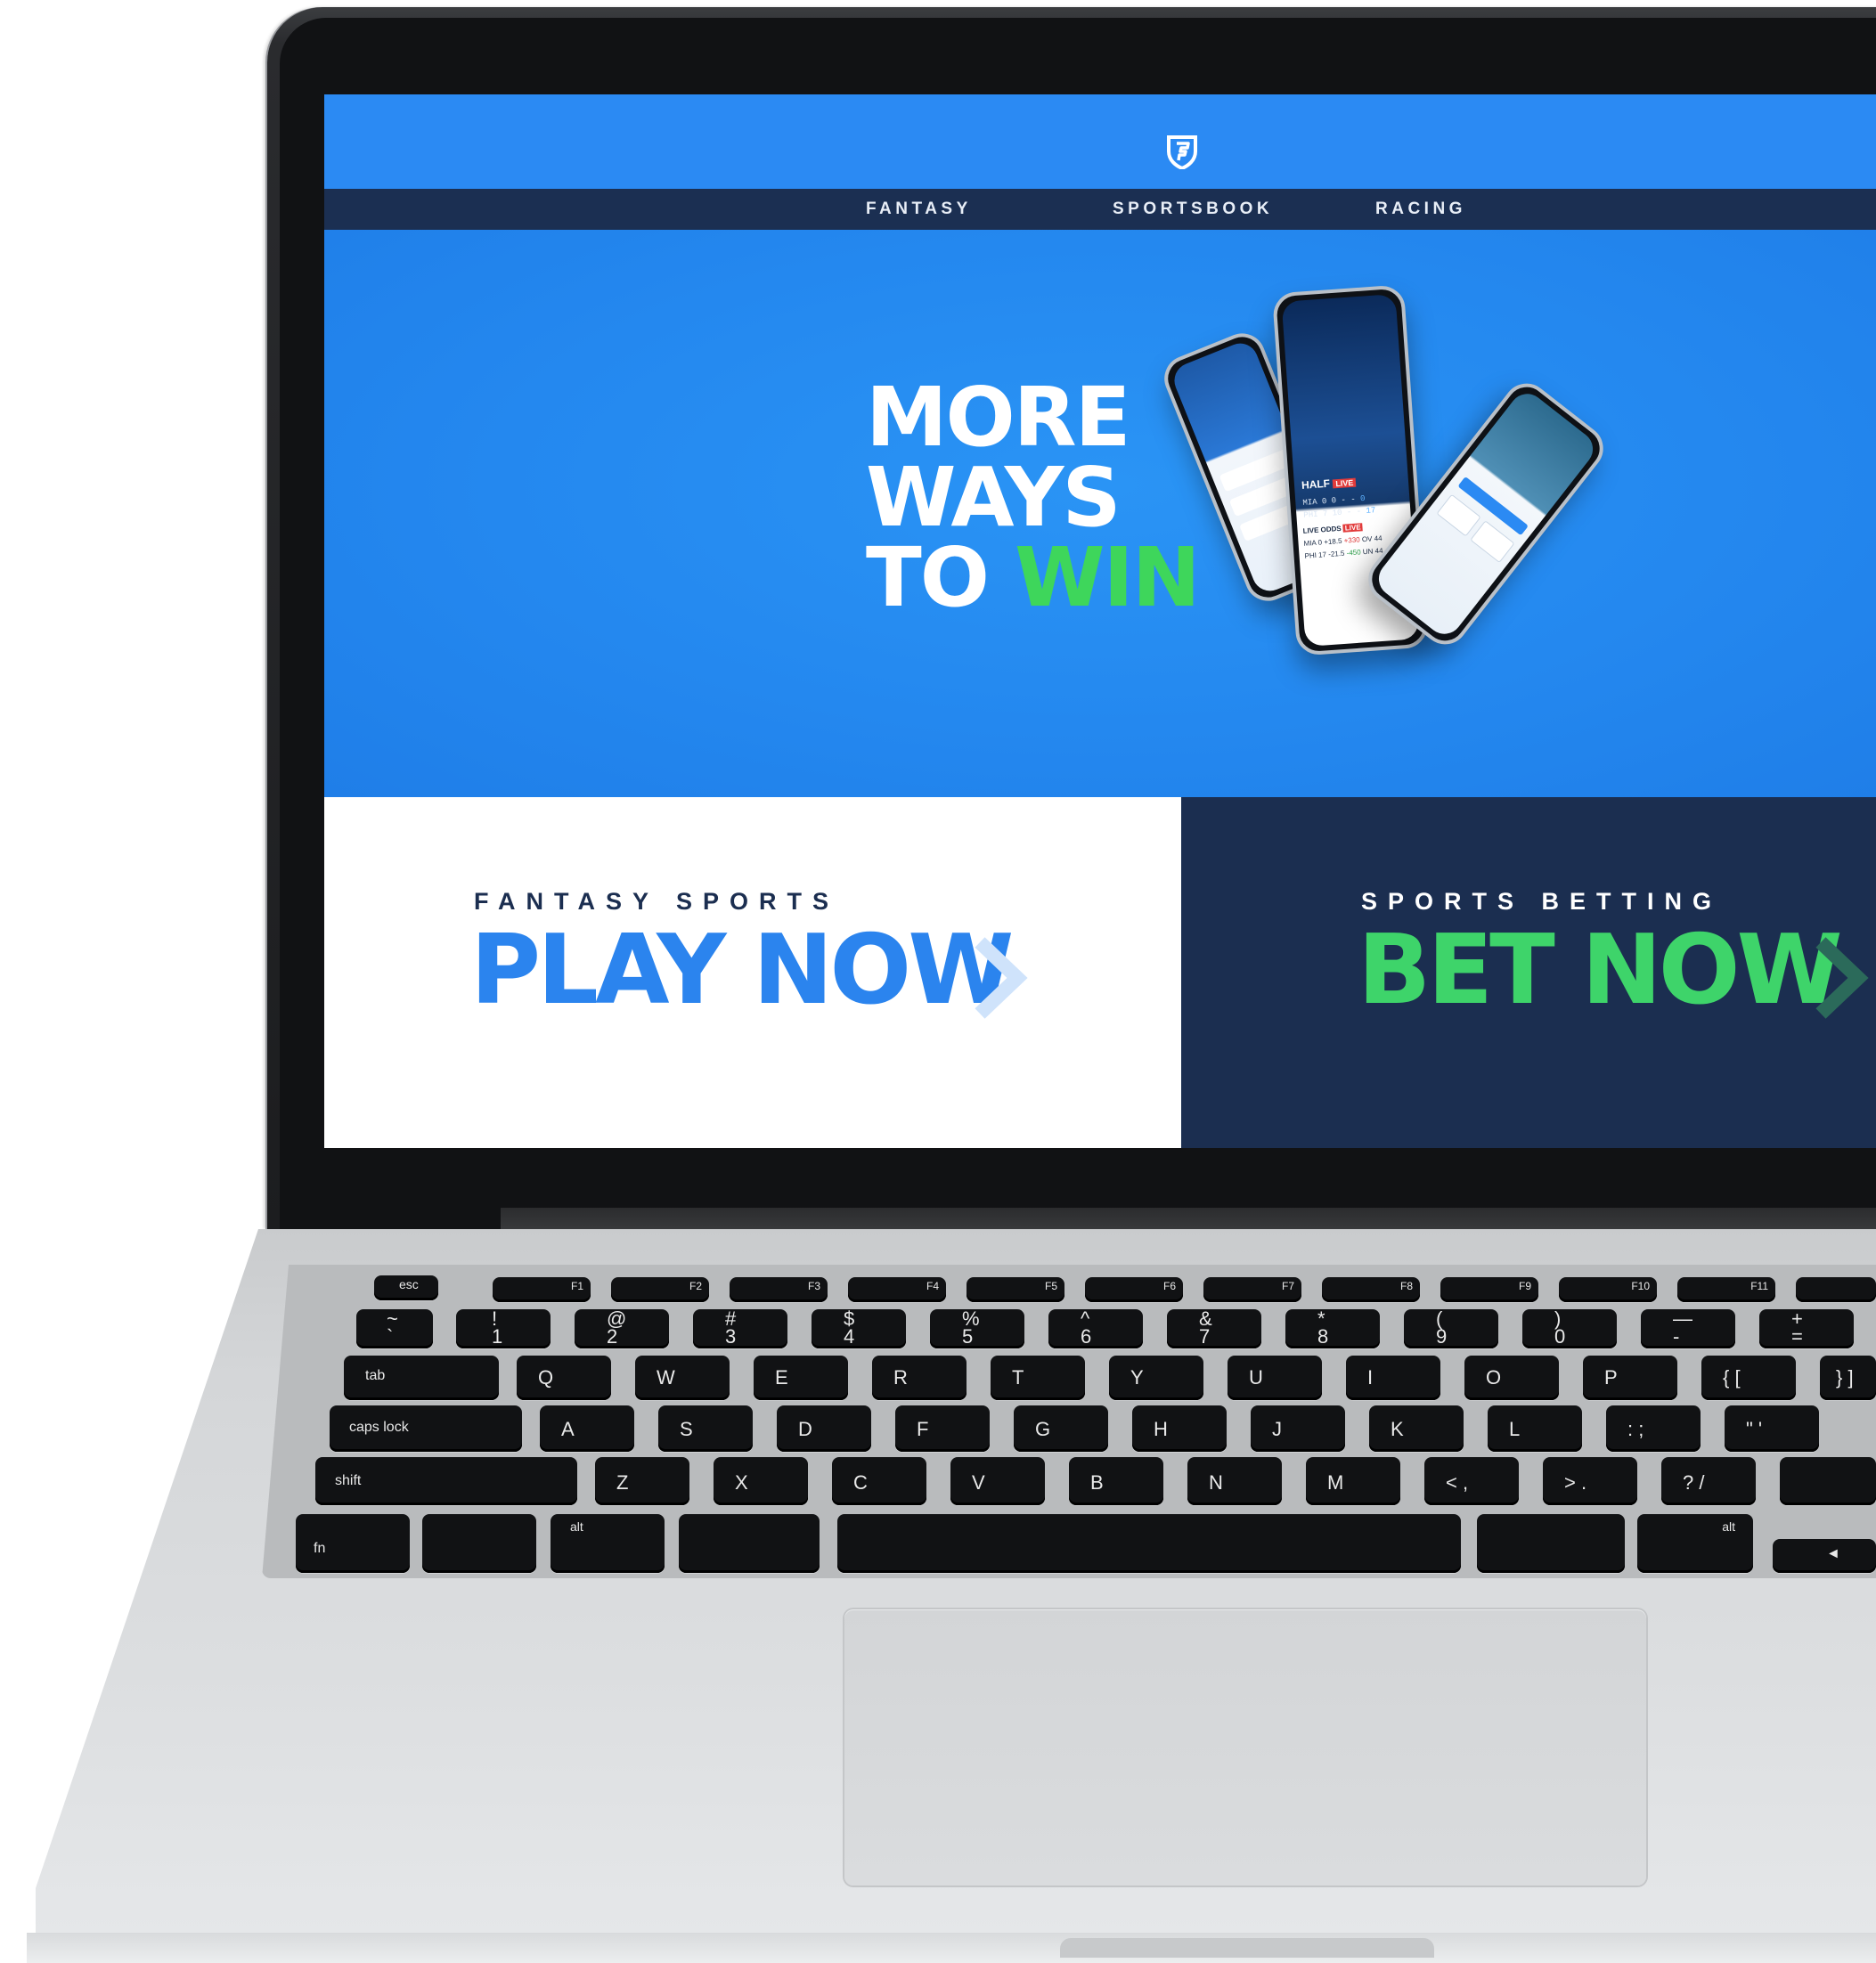 The height and width of the screenshot is (1963, 1876). I want to click on key-r: R, so click(919, 1378).